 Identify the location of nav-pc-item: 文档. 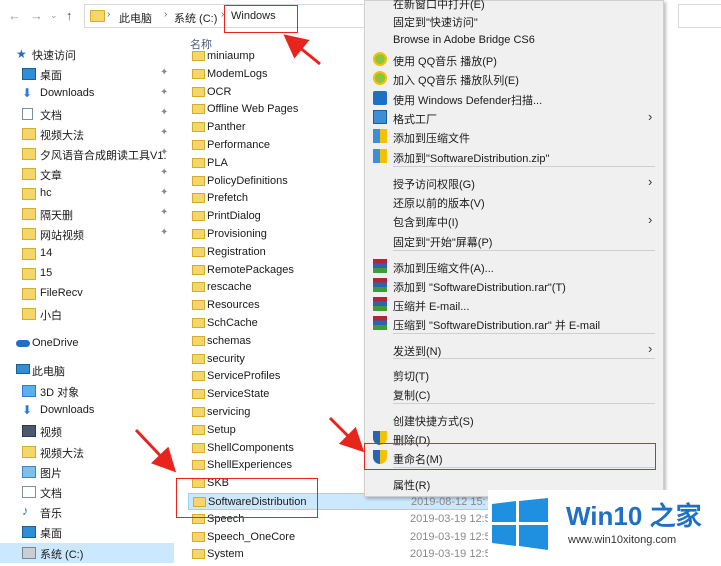
(87, 492).